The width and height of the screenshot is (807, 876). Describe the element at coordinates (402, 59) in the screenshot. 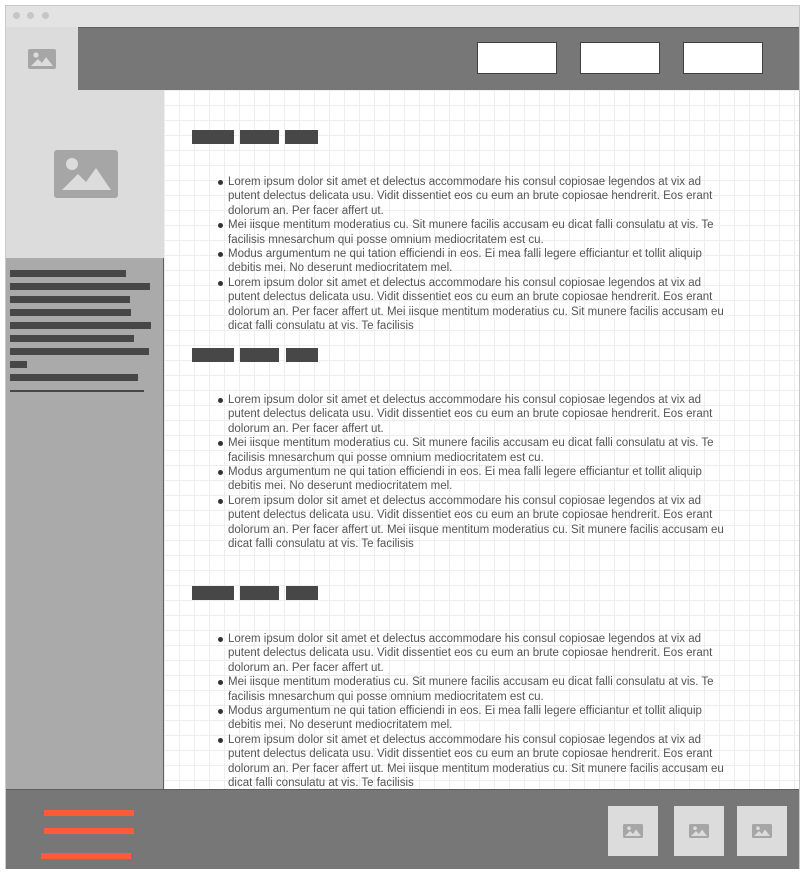

I see `site-header` at that location.